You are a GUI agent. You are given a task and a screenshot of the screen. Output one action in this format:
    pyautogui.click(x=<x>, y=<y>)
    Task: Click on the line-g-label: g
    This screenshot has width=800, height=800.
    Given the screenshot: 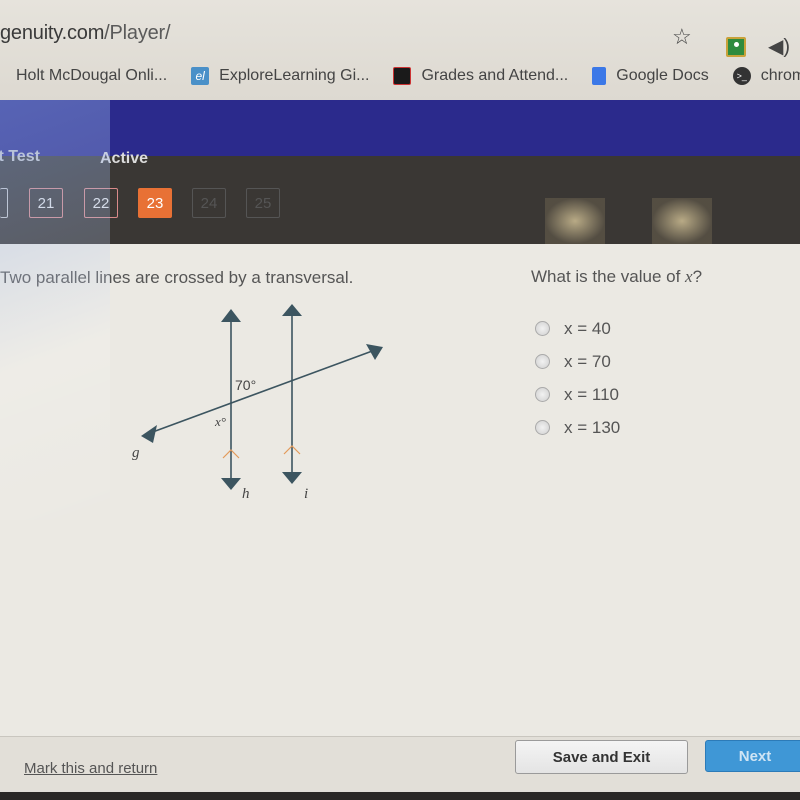 What is the action you would take?
    pyautogui.click(x=136, y=453)
    